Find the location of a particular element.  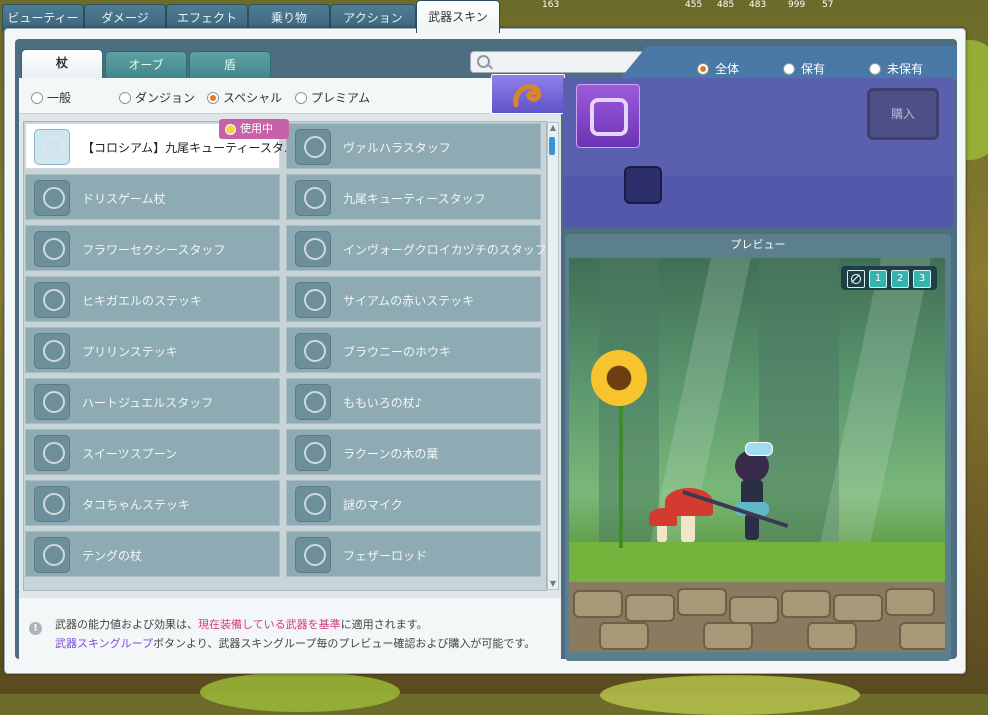

sunflower is located at coordinates (619, 378).